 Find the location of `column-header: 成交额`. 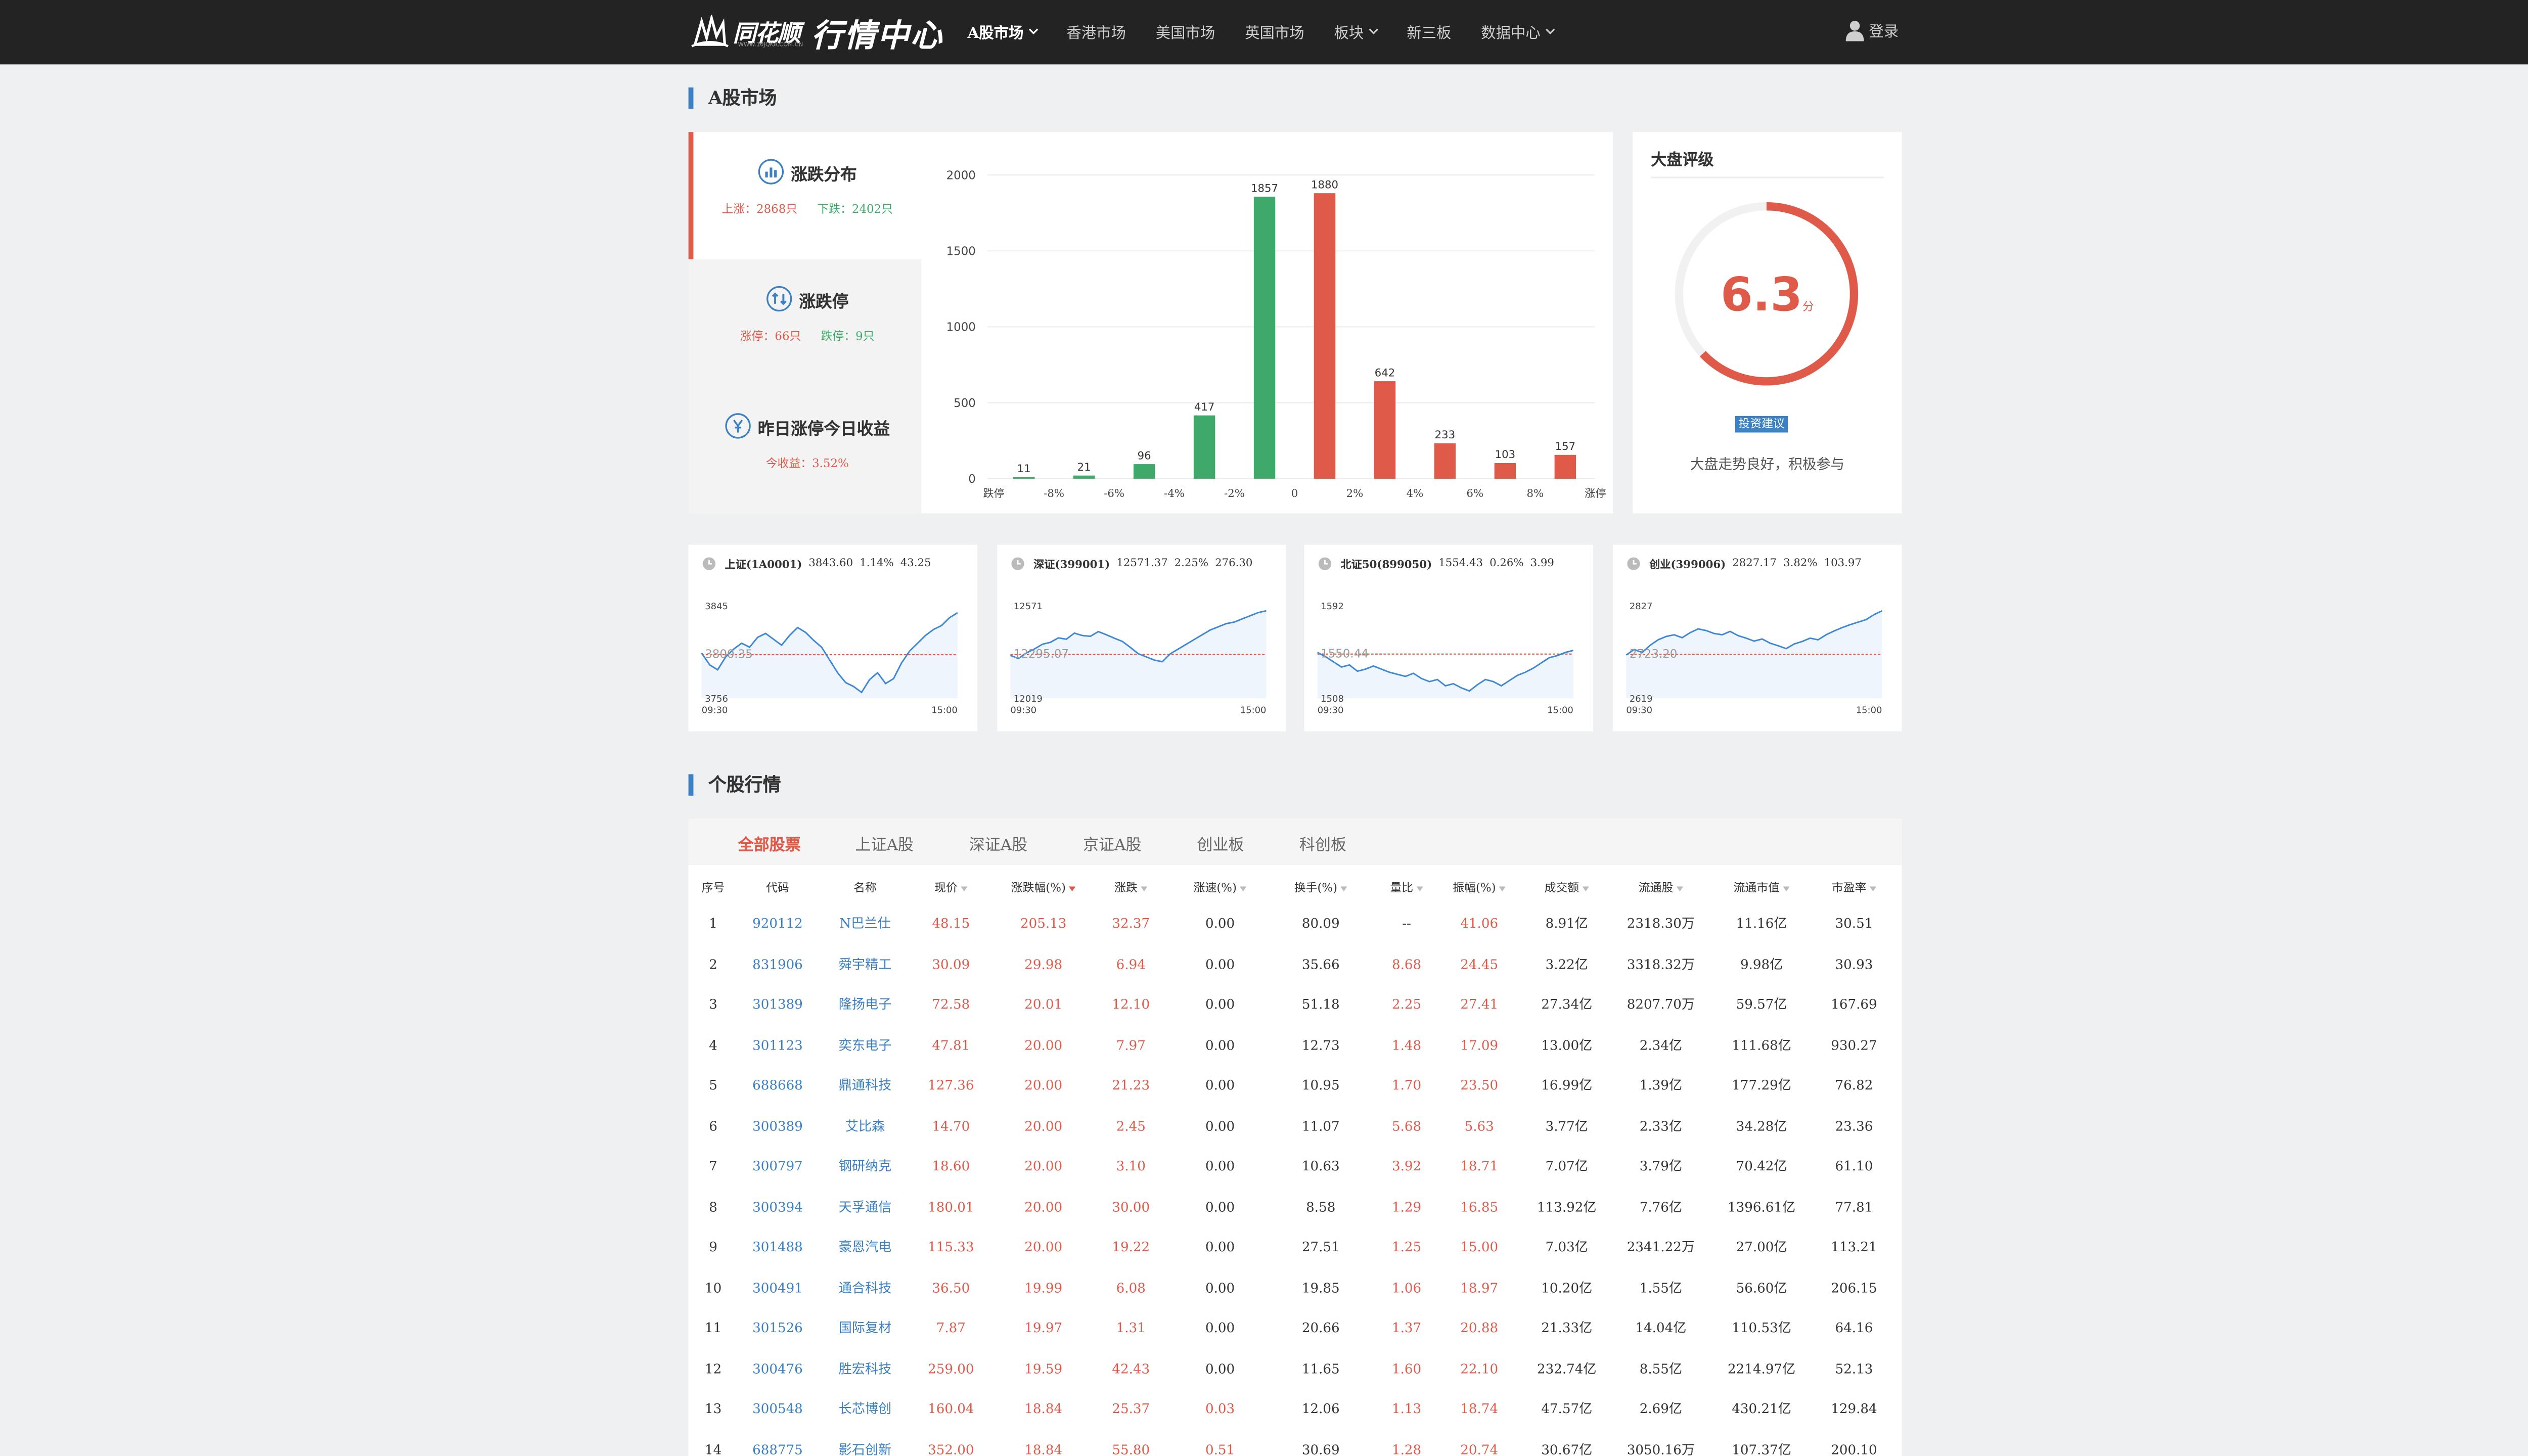

column-header: 成交额 is located at coordinates (1567, 888).